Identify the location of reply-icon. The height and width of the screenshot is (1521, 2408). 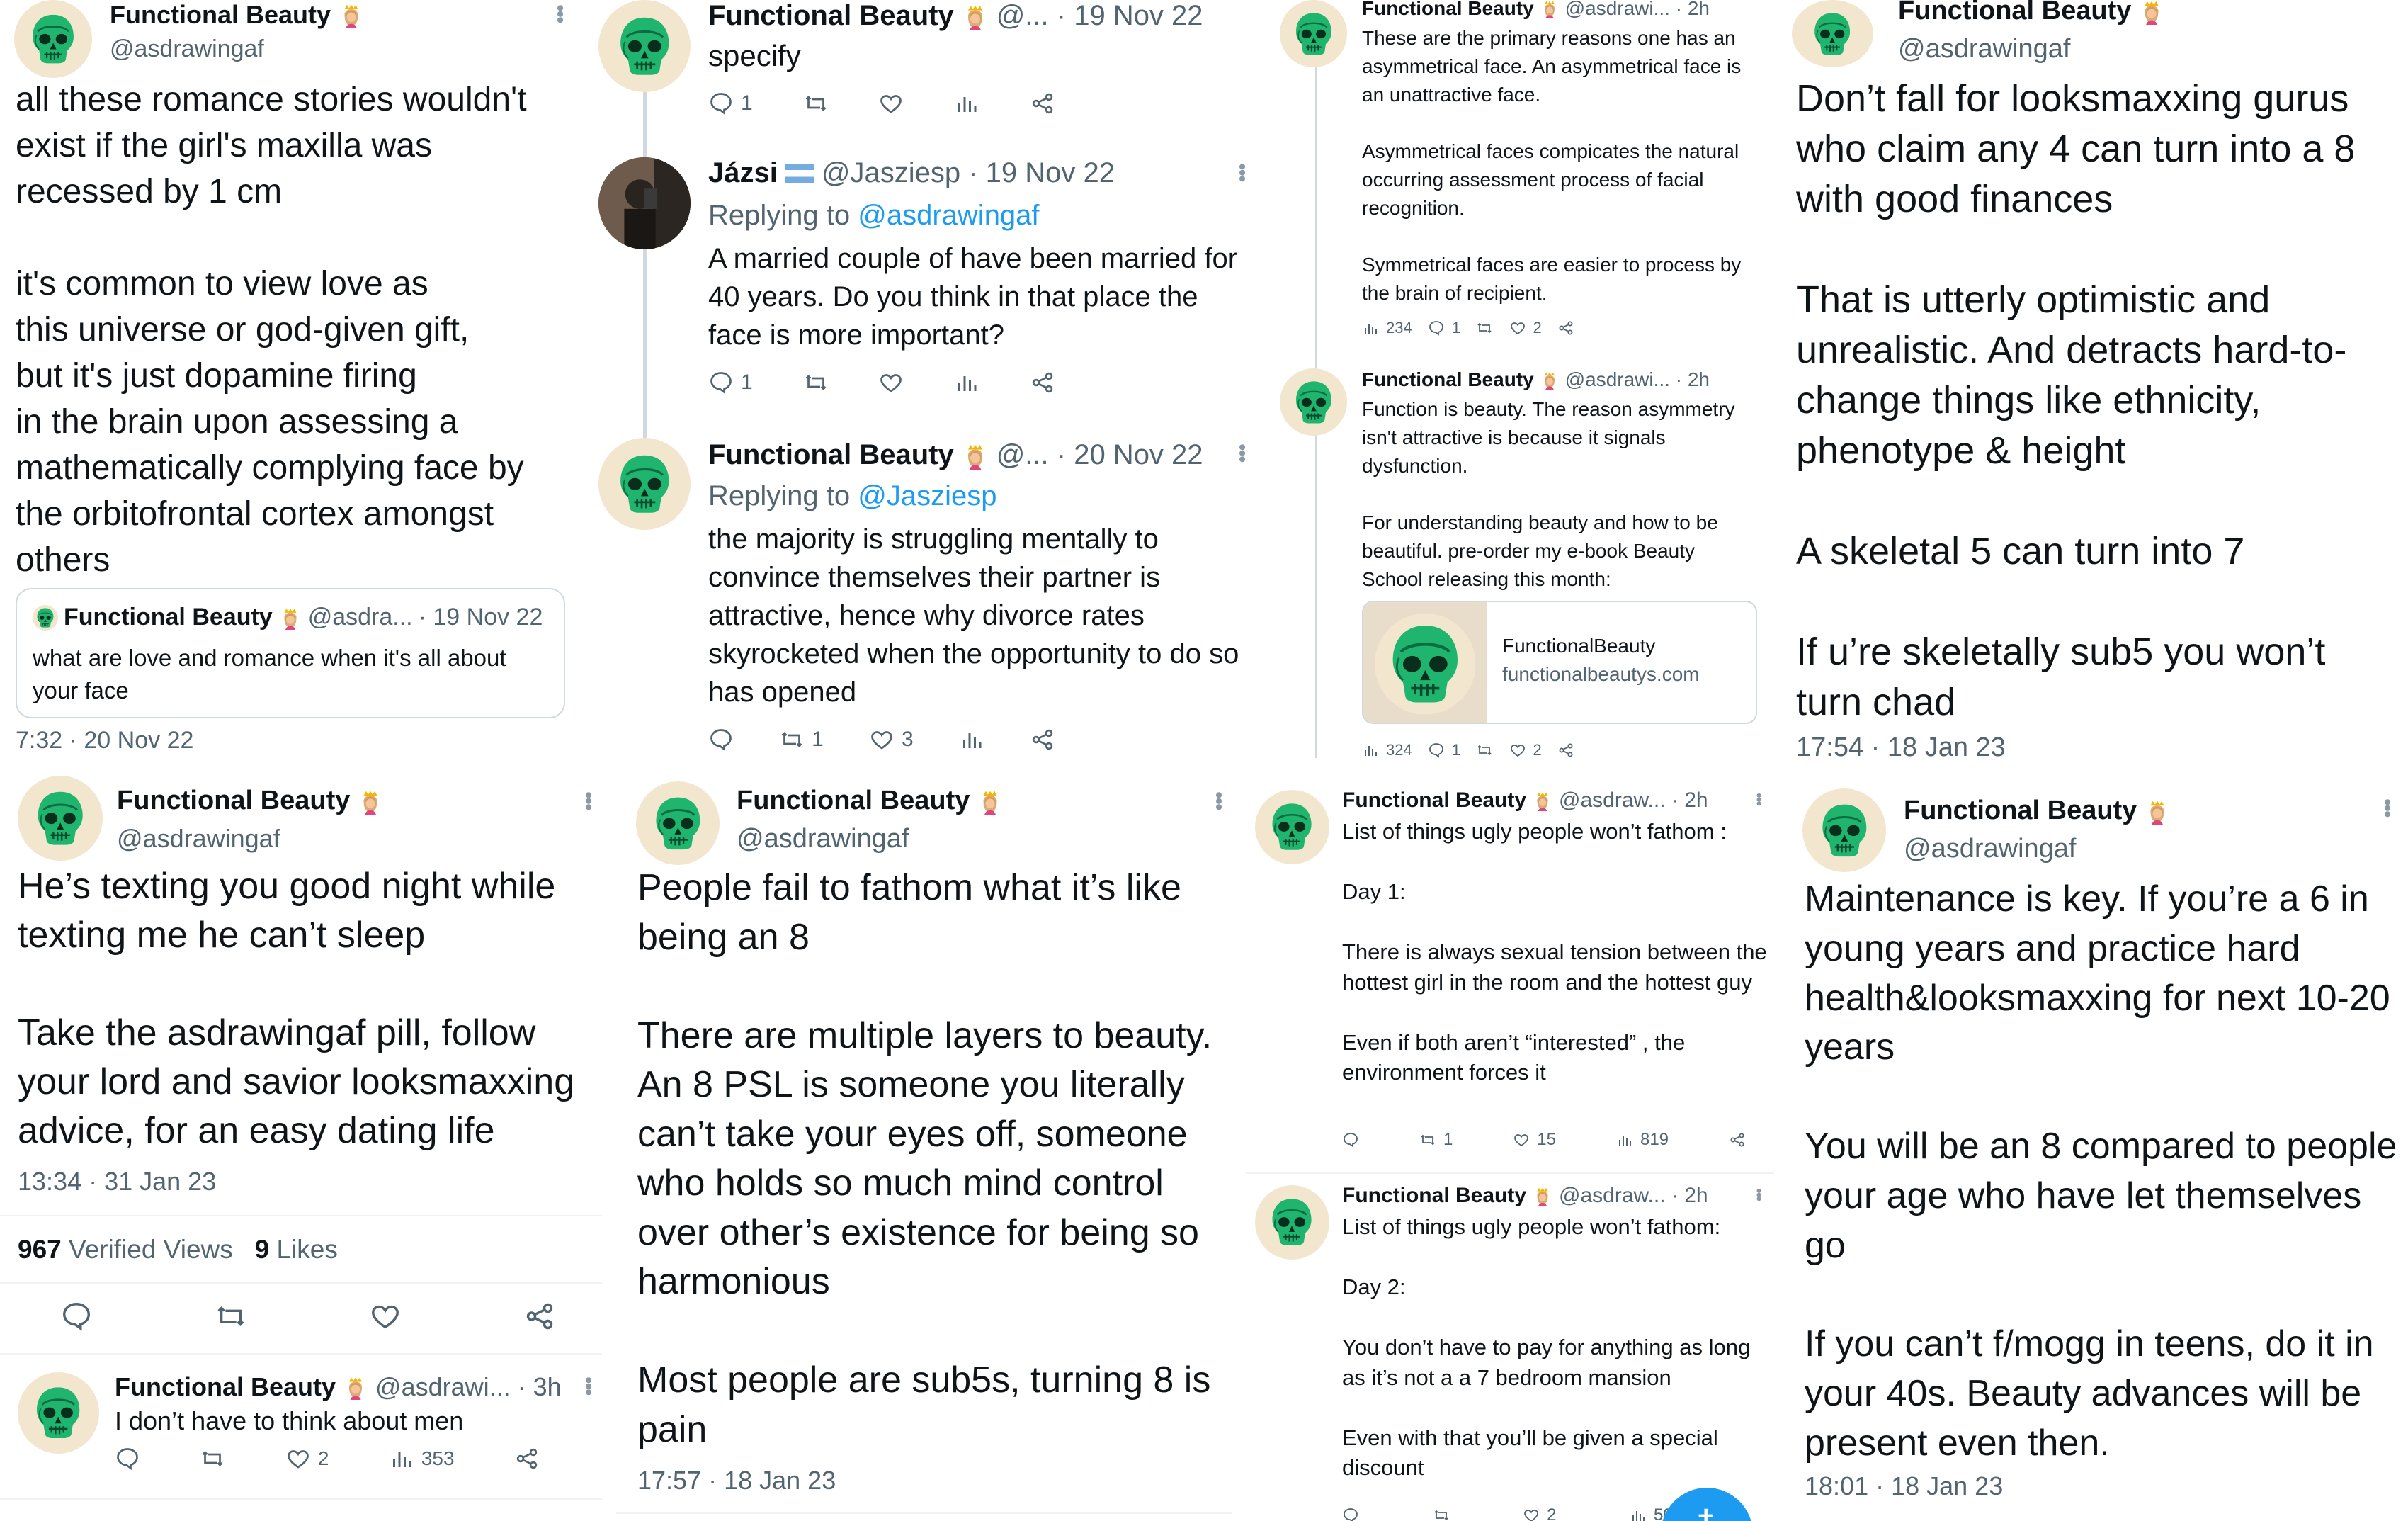
(721, 103).